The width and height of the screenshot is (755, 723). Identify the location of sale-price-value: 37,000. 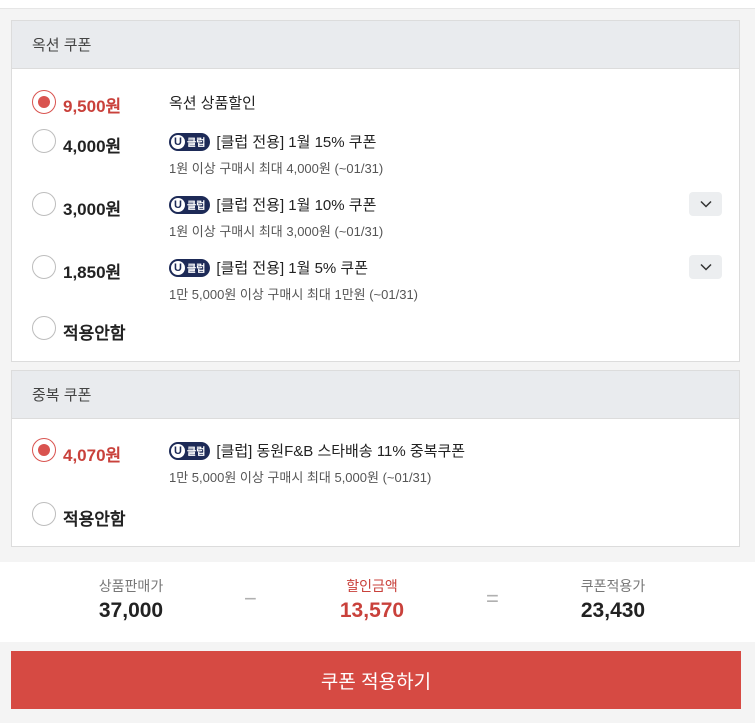
(131, 610).